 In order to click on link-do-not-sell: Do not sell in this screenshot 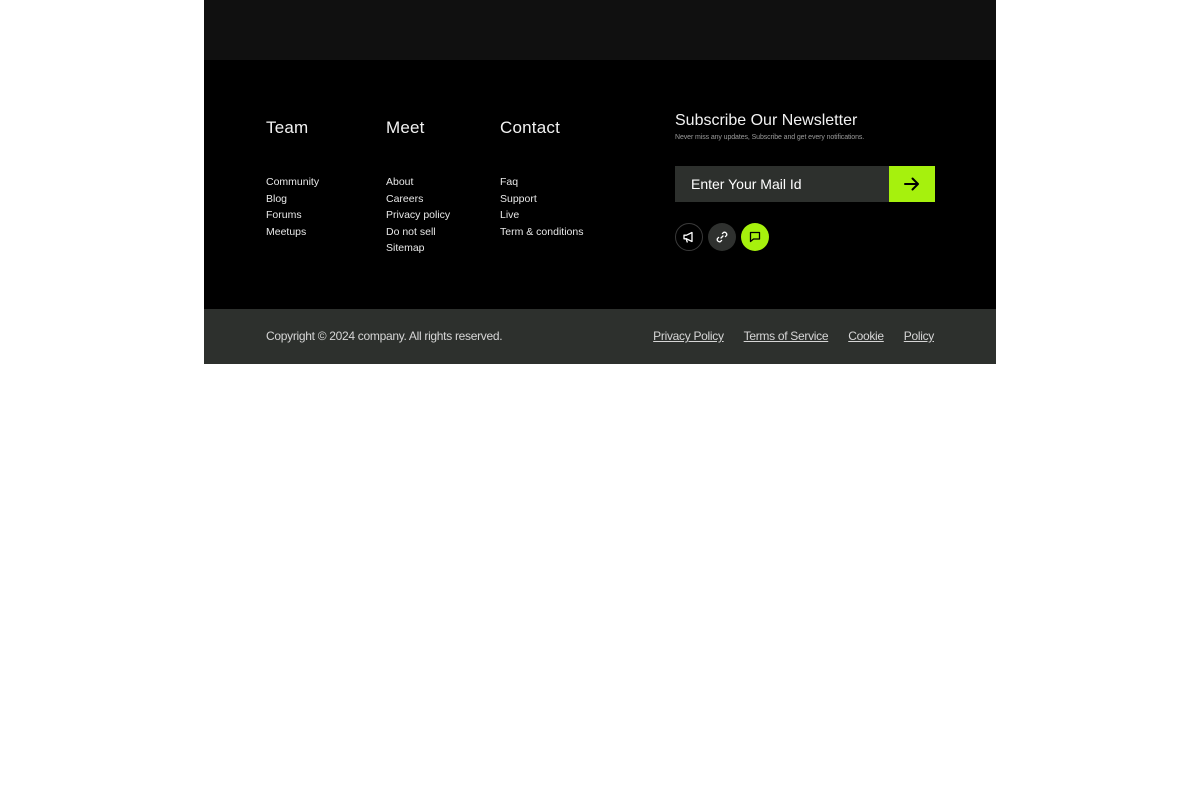, I will do `click(411, 232)`.